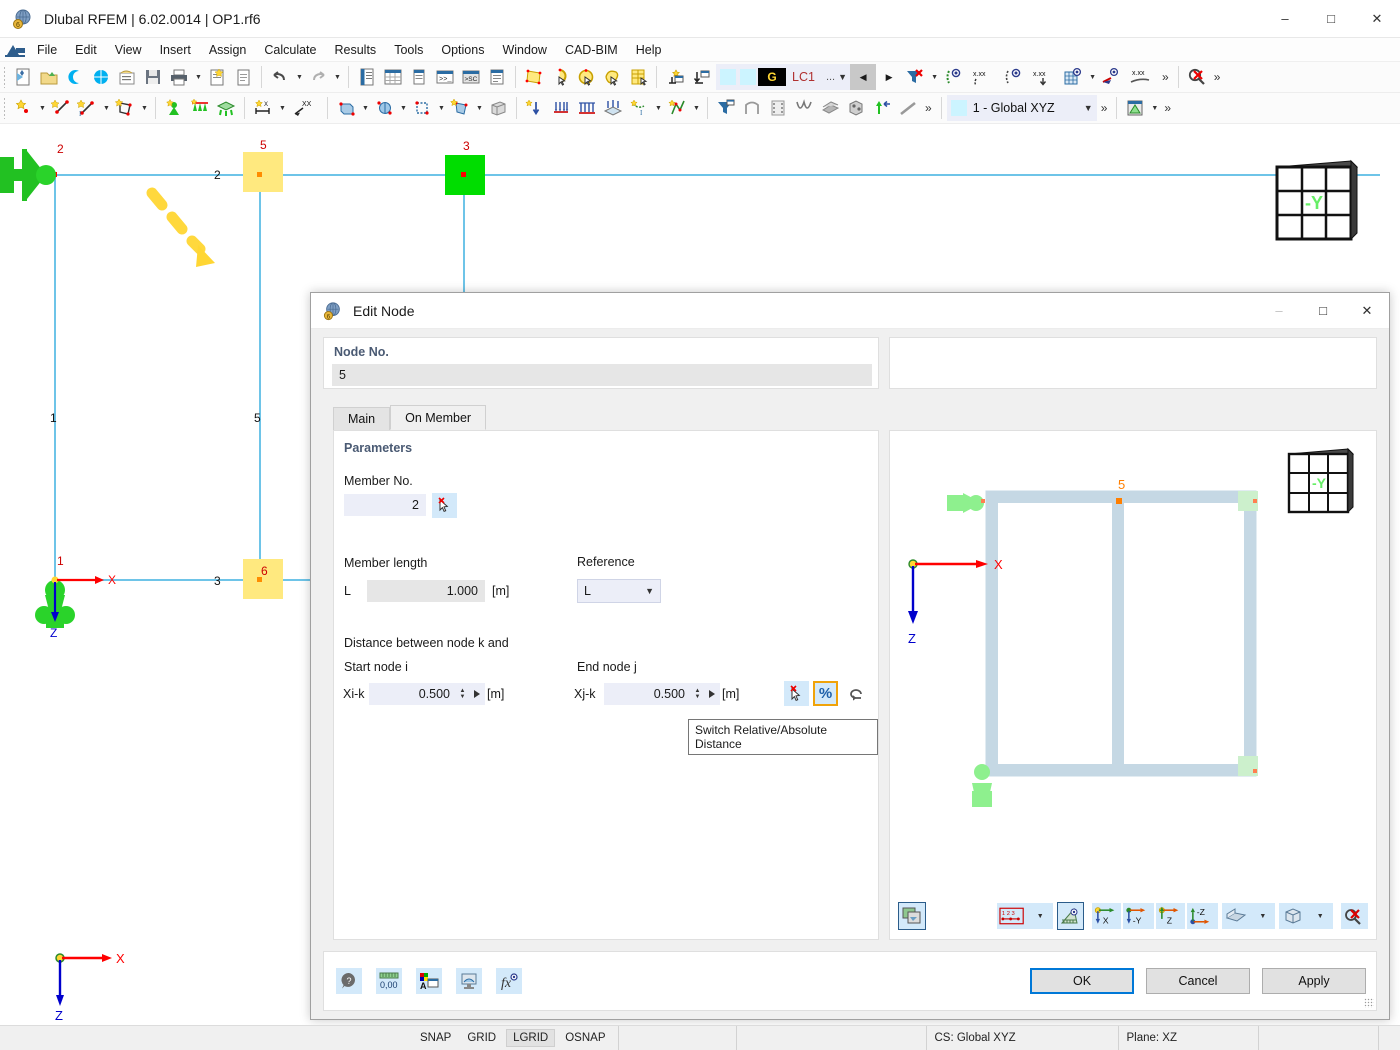 The image size is (1400, 1050). Describe the element at coordinates (983, 77) in the screenshot. I see `result-values-icon: x.xx` at that location.